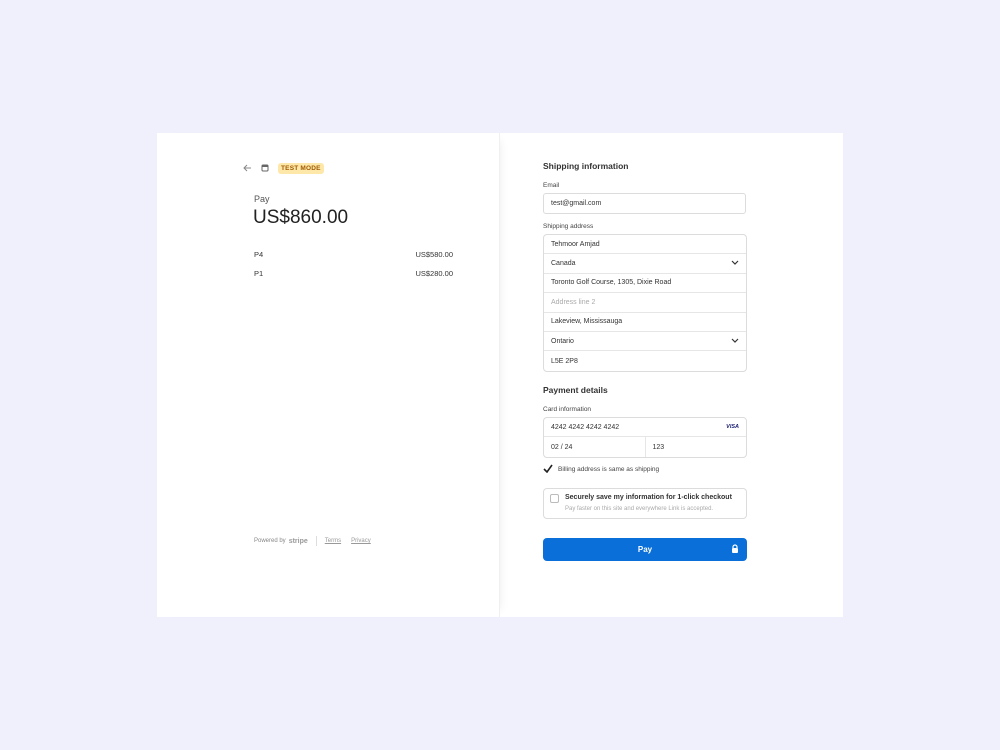 This screenshot has height=750, width=1000. What do you see at coordinates (554, 498) in the screenshot?
I see `save-info-checkbox` at bounding box center [554, 498].